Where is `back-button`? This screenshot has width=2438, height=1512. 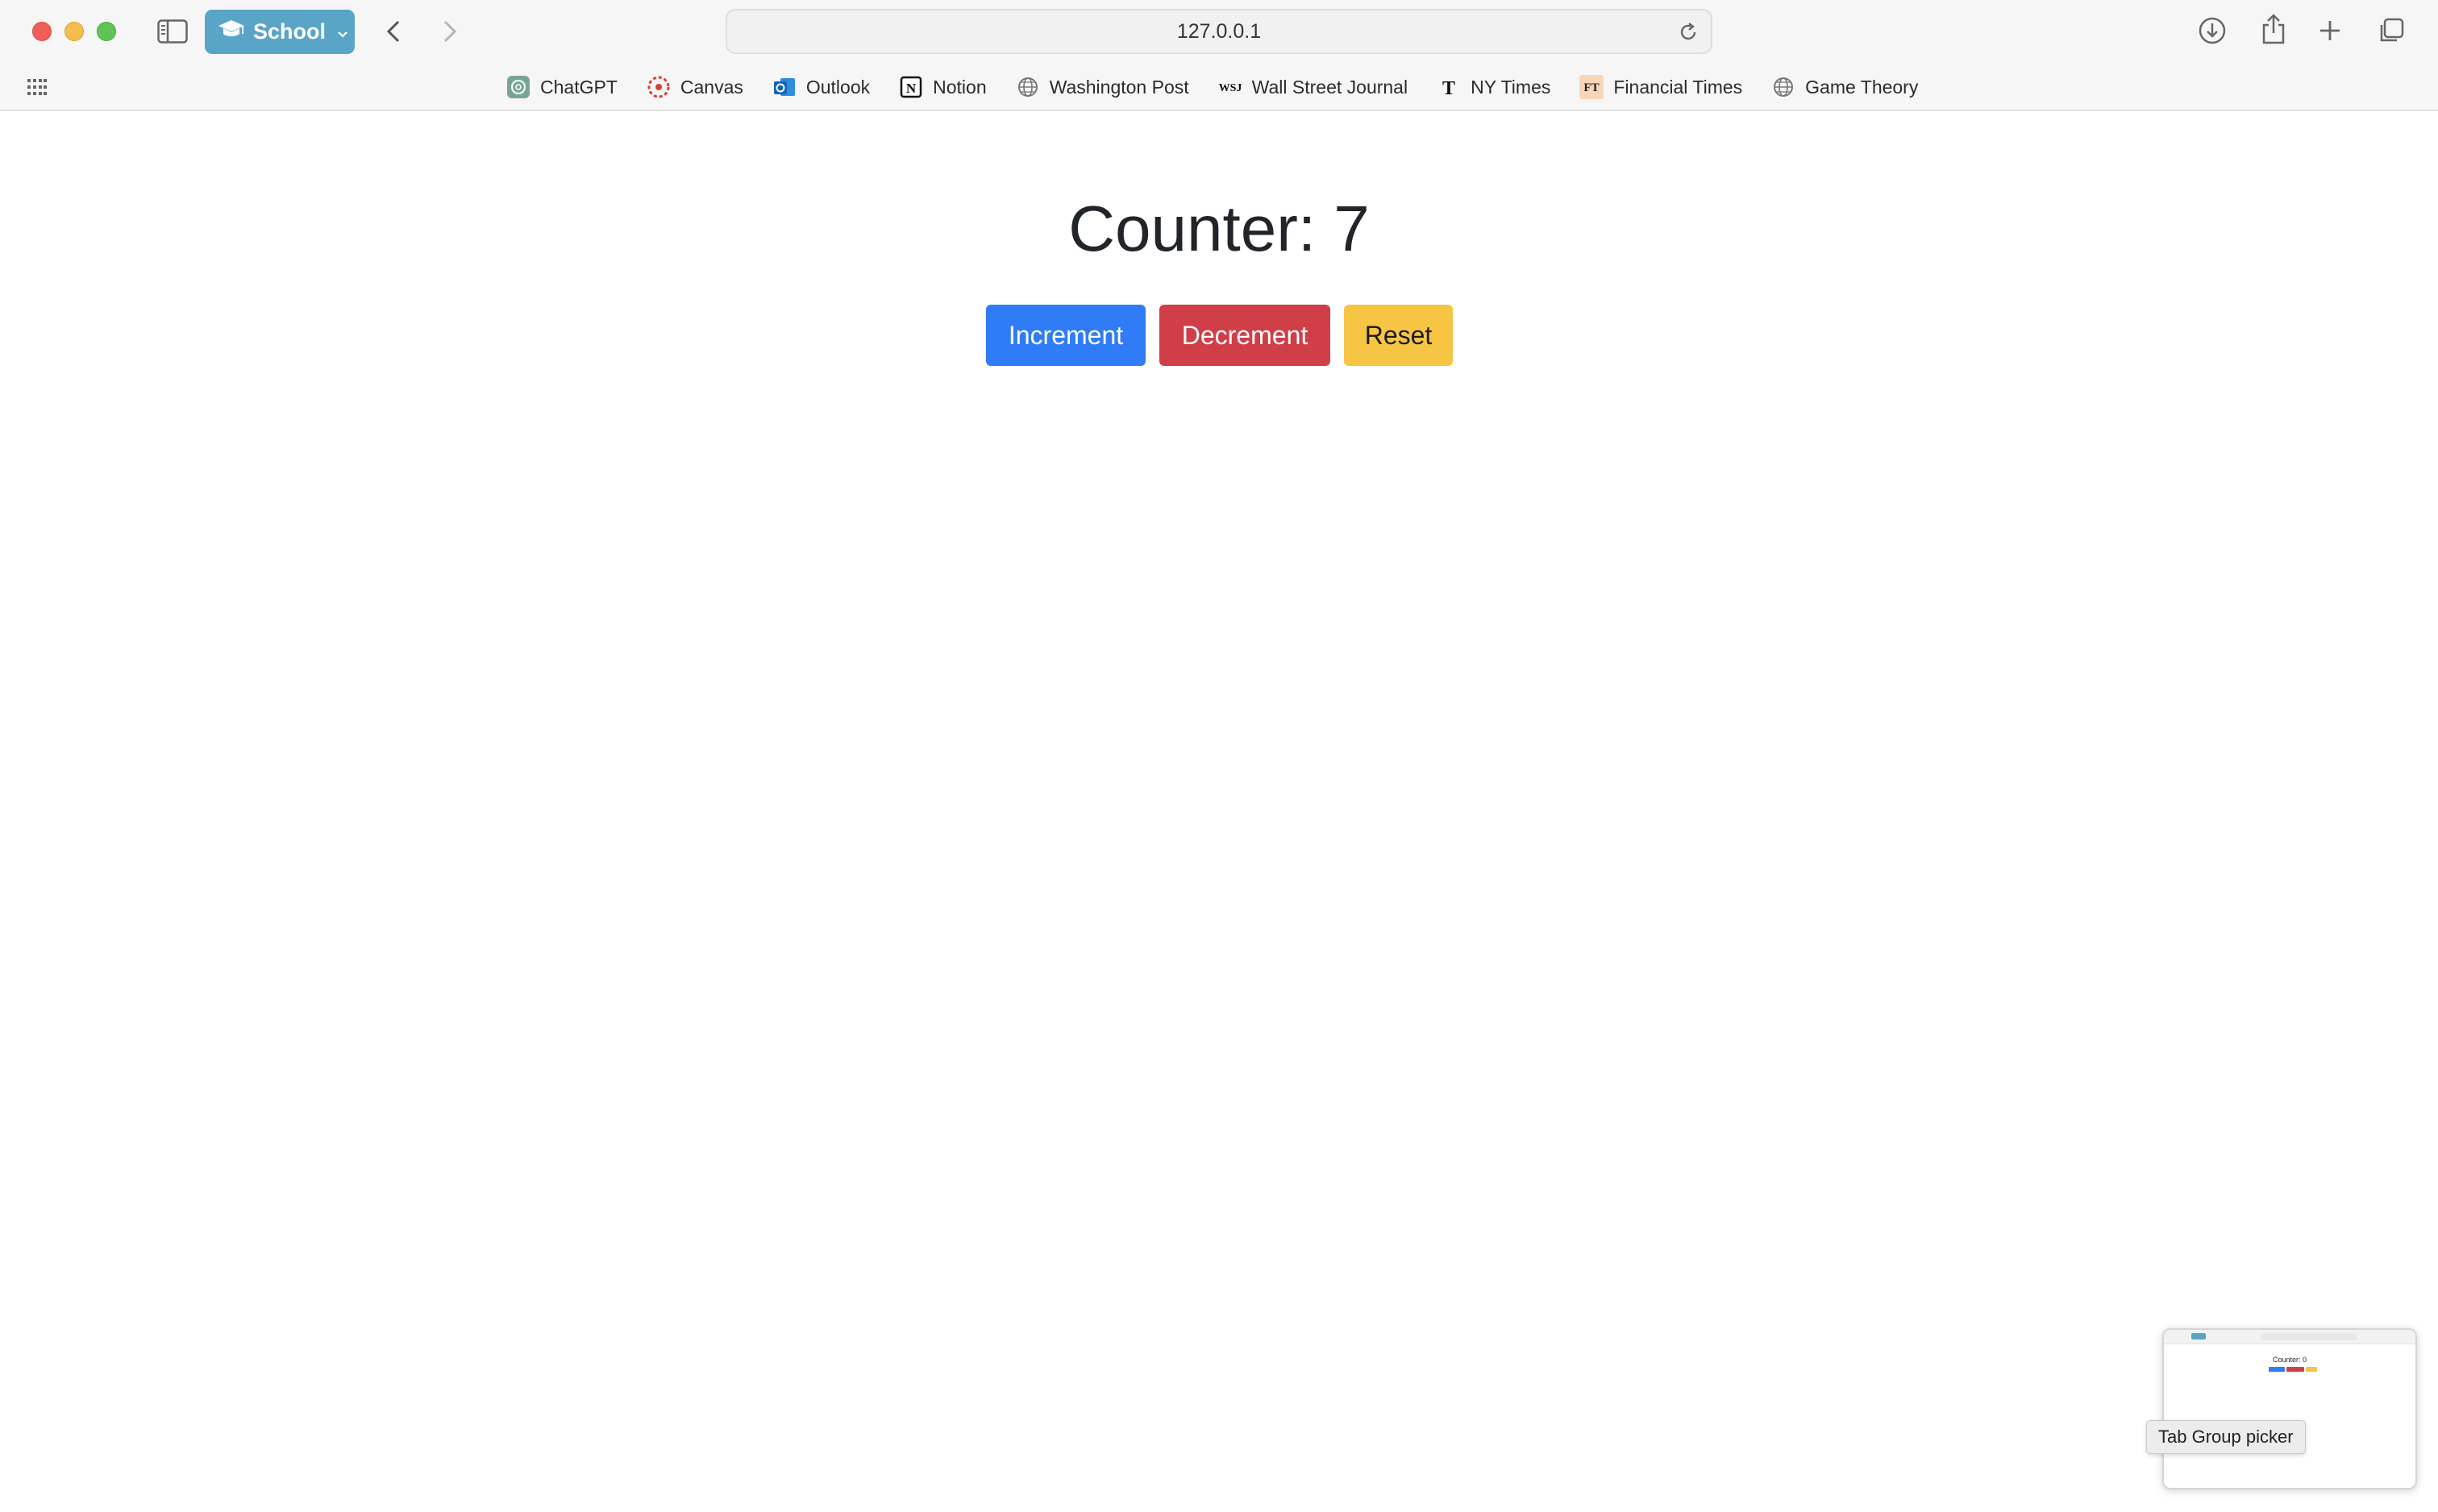
back-button is located at coordinates (393, 31).